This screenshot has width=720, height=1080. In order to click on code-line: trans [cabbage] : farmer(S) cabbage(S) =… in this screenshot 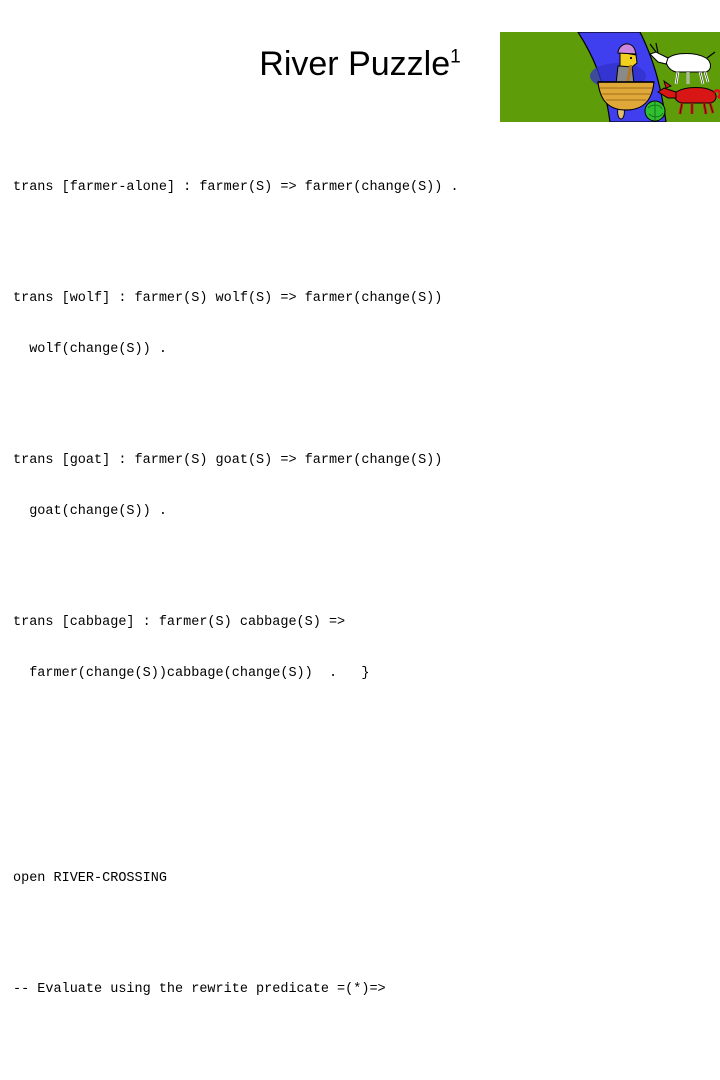, I will do `click(179, 622)`.